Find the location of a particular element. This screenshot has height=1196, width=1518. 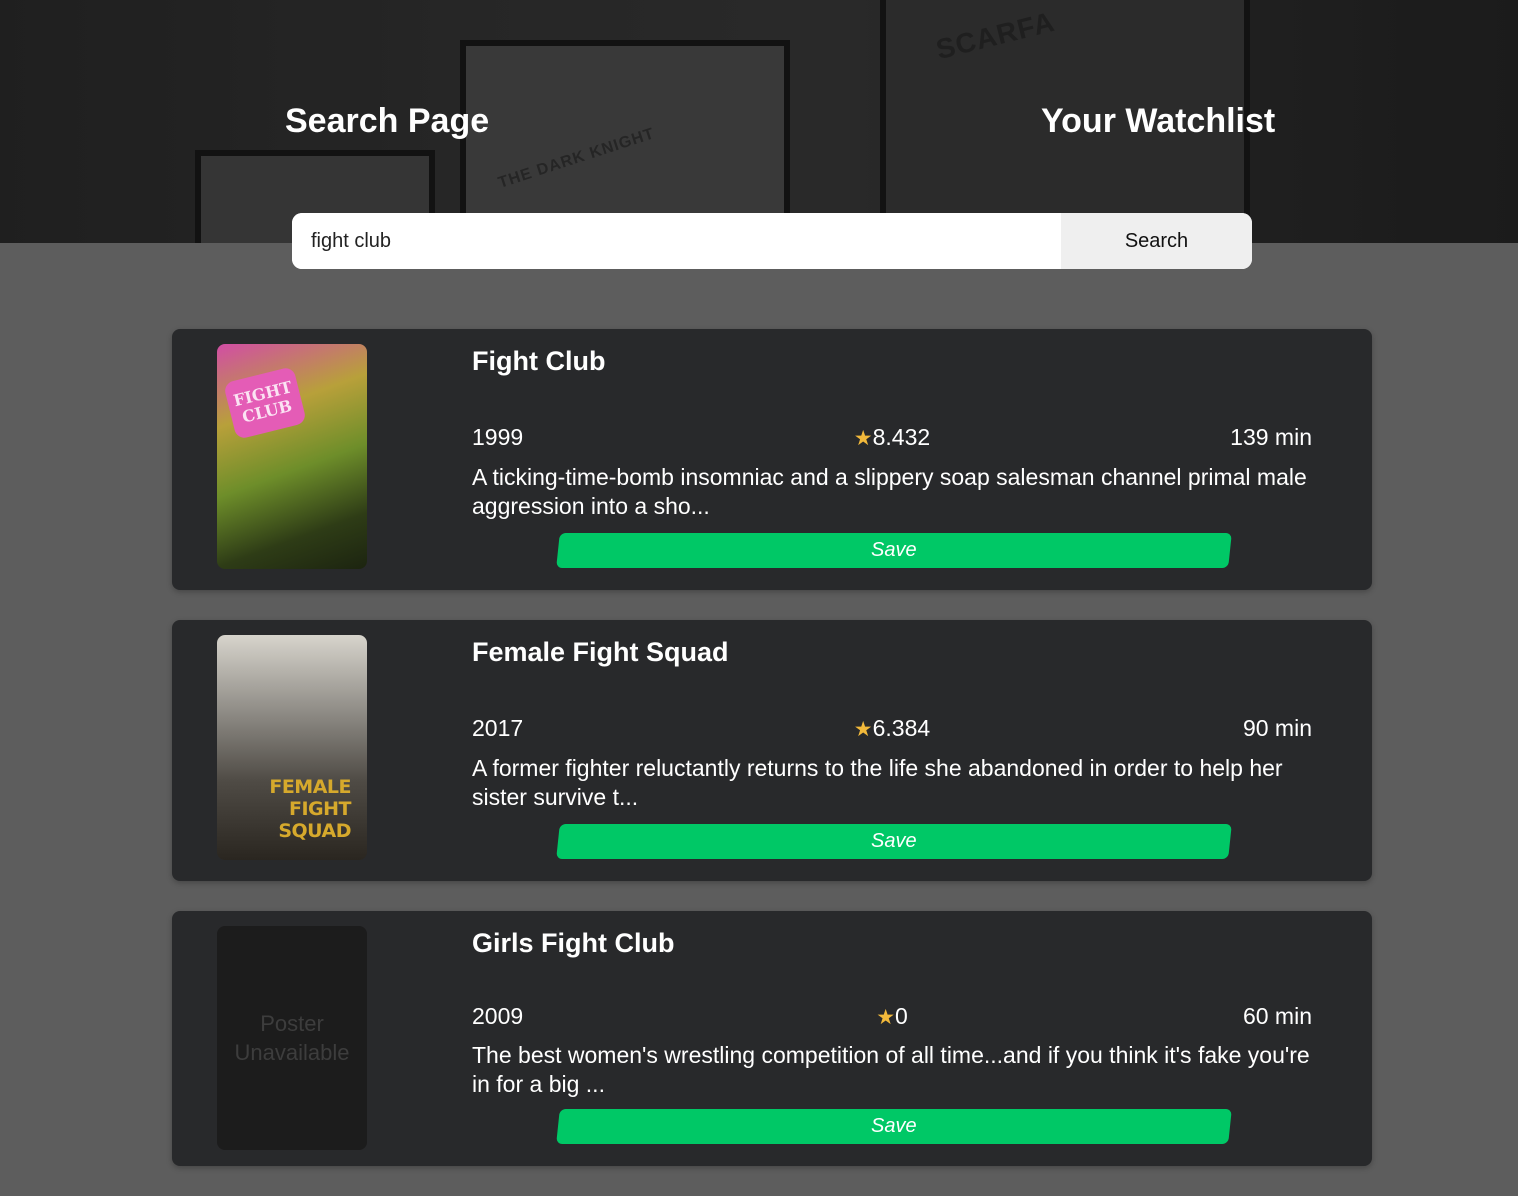

movie-meta: 1999 ★8.432 139 min is located at coordinates (892, 437).